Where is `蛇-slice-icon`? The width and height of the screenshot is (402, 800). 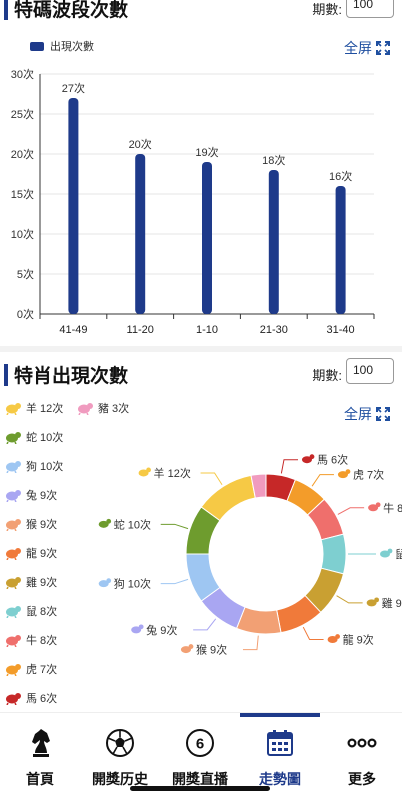 蛇-slice-icon is located at coordinates (105, 523).